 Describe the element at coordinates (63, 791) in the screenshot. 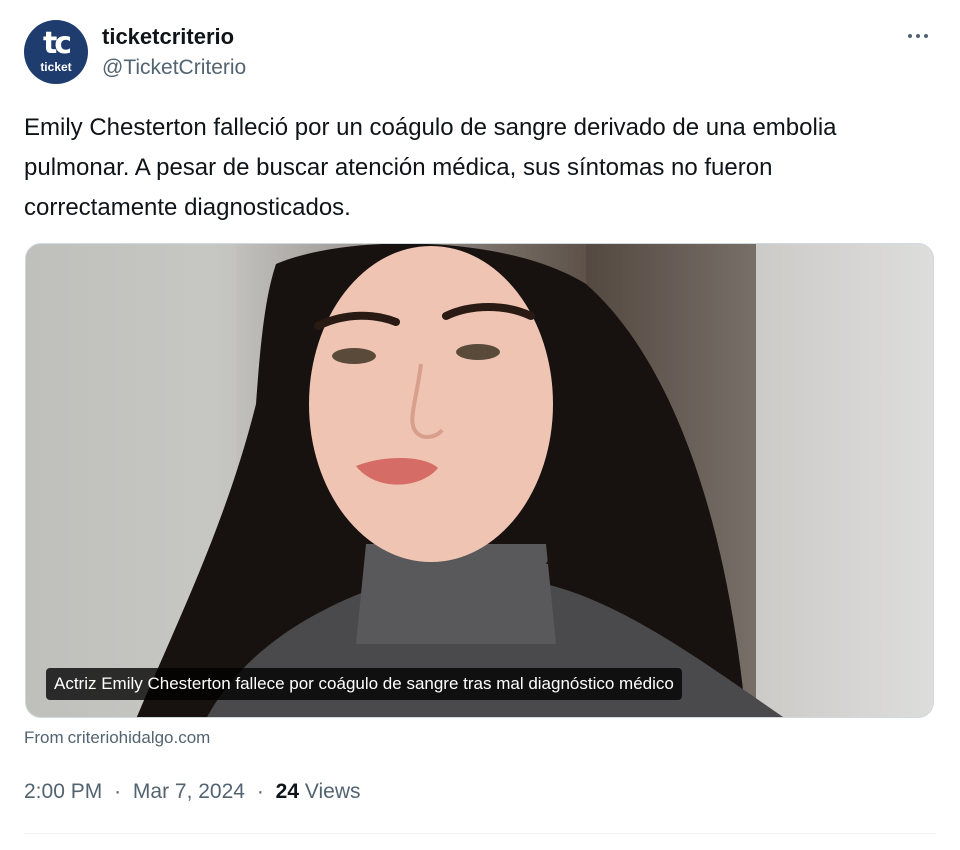

I see `tweet-time: 2:00 PM` at that location.